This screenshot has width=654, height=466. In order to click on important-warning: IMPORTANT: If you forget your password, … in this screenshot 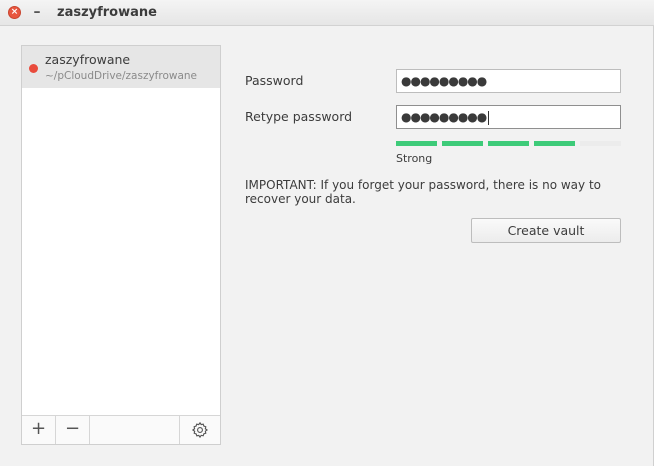, I will do `click(423, 192)`.